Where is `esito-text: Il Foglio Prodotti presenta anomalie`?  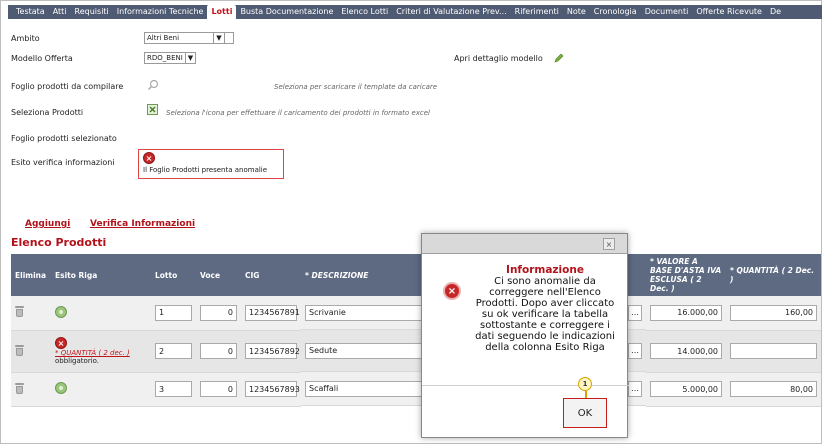
esito-text: Il Foglio Prodotti presenta anomalie is located at coordinates (205, 170).